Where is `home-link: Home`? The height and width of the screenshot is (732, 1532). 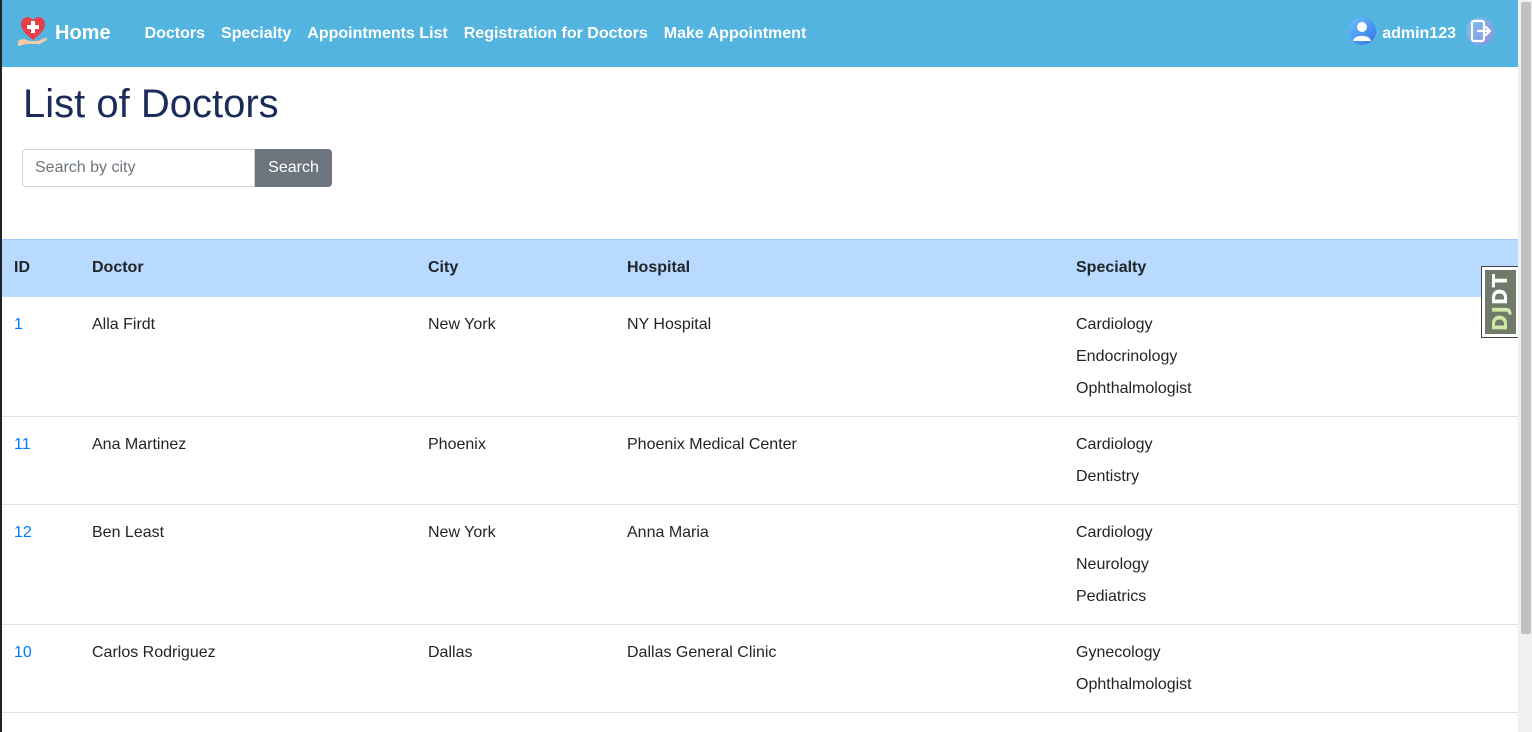
home-link: Home is located at coordinates (63, 33).